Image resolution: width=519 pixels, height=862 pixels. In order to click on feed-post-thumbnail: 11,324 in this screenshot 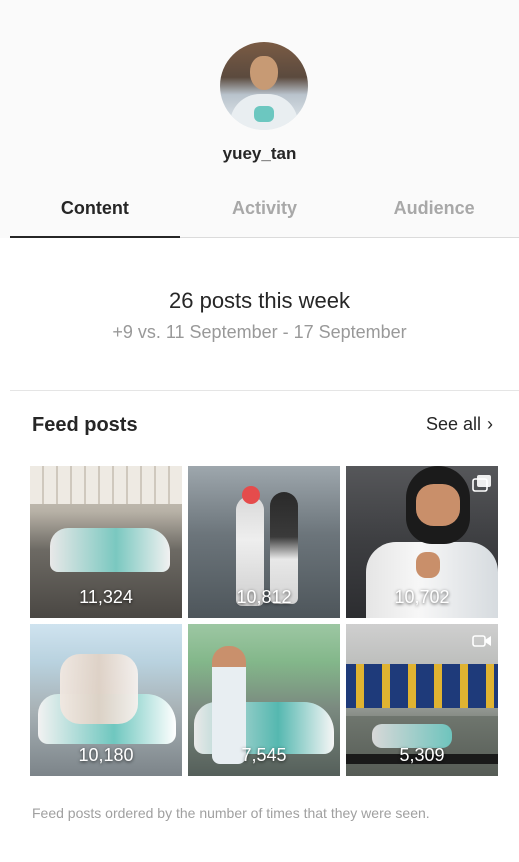, I will do `click(106, 542)`.